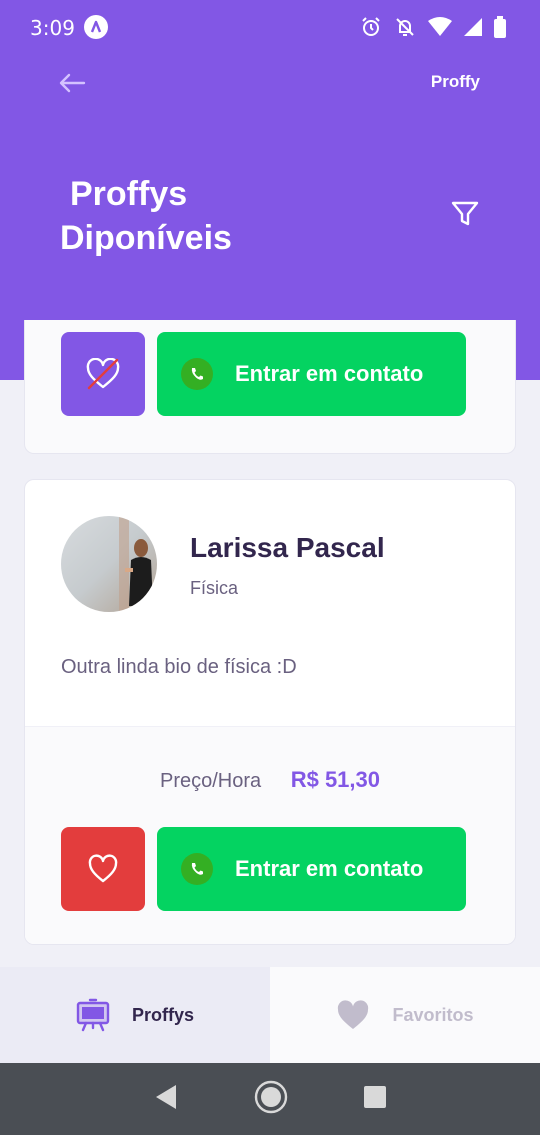  Describe the element at coordinates (335, 779) in the screenshot. I see `price-value: R$ 51,30` at that location.